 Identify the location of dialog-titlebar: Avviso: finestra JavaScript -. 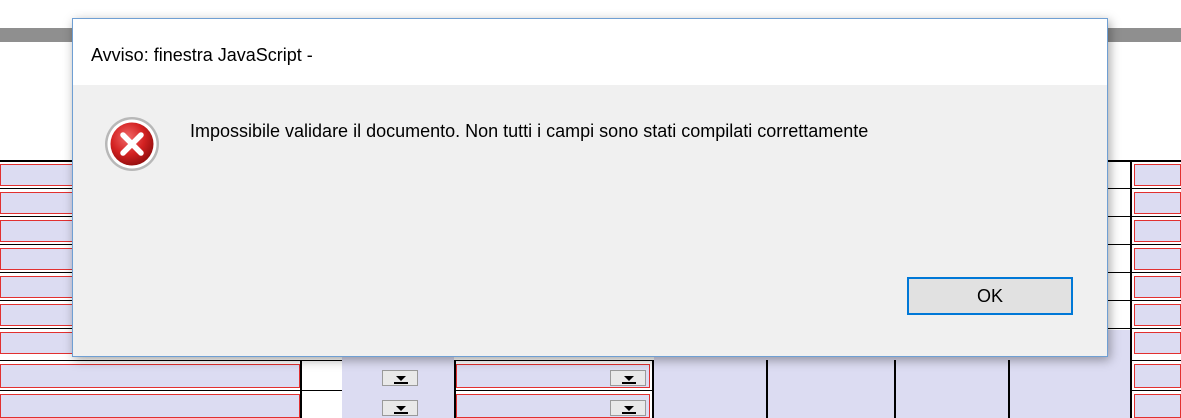
(590, 52).